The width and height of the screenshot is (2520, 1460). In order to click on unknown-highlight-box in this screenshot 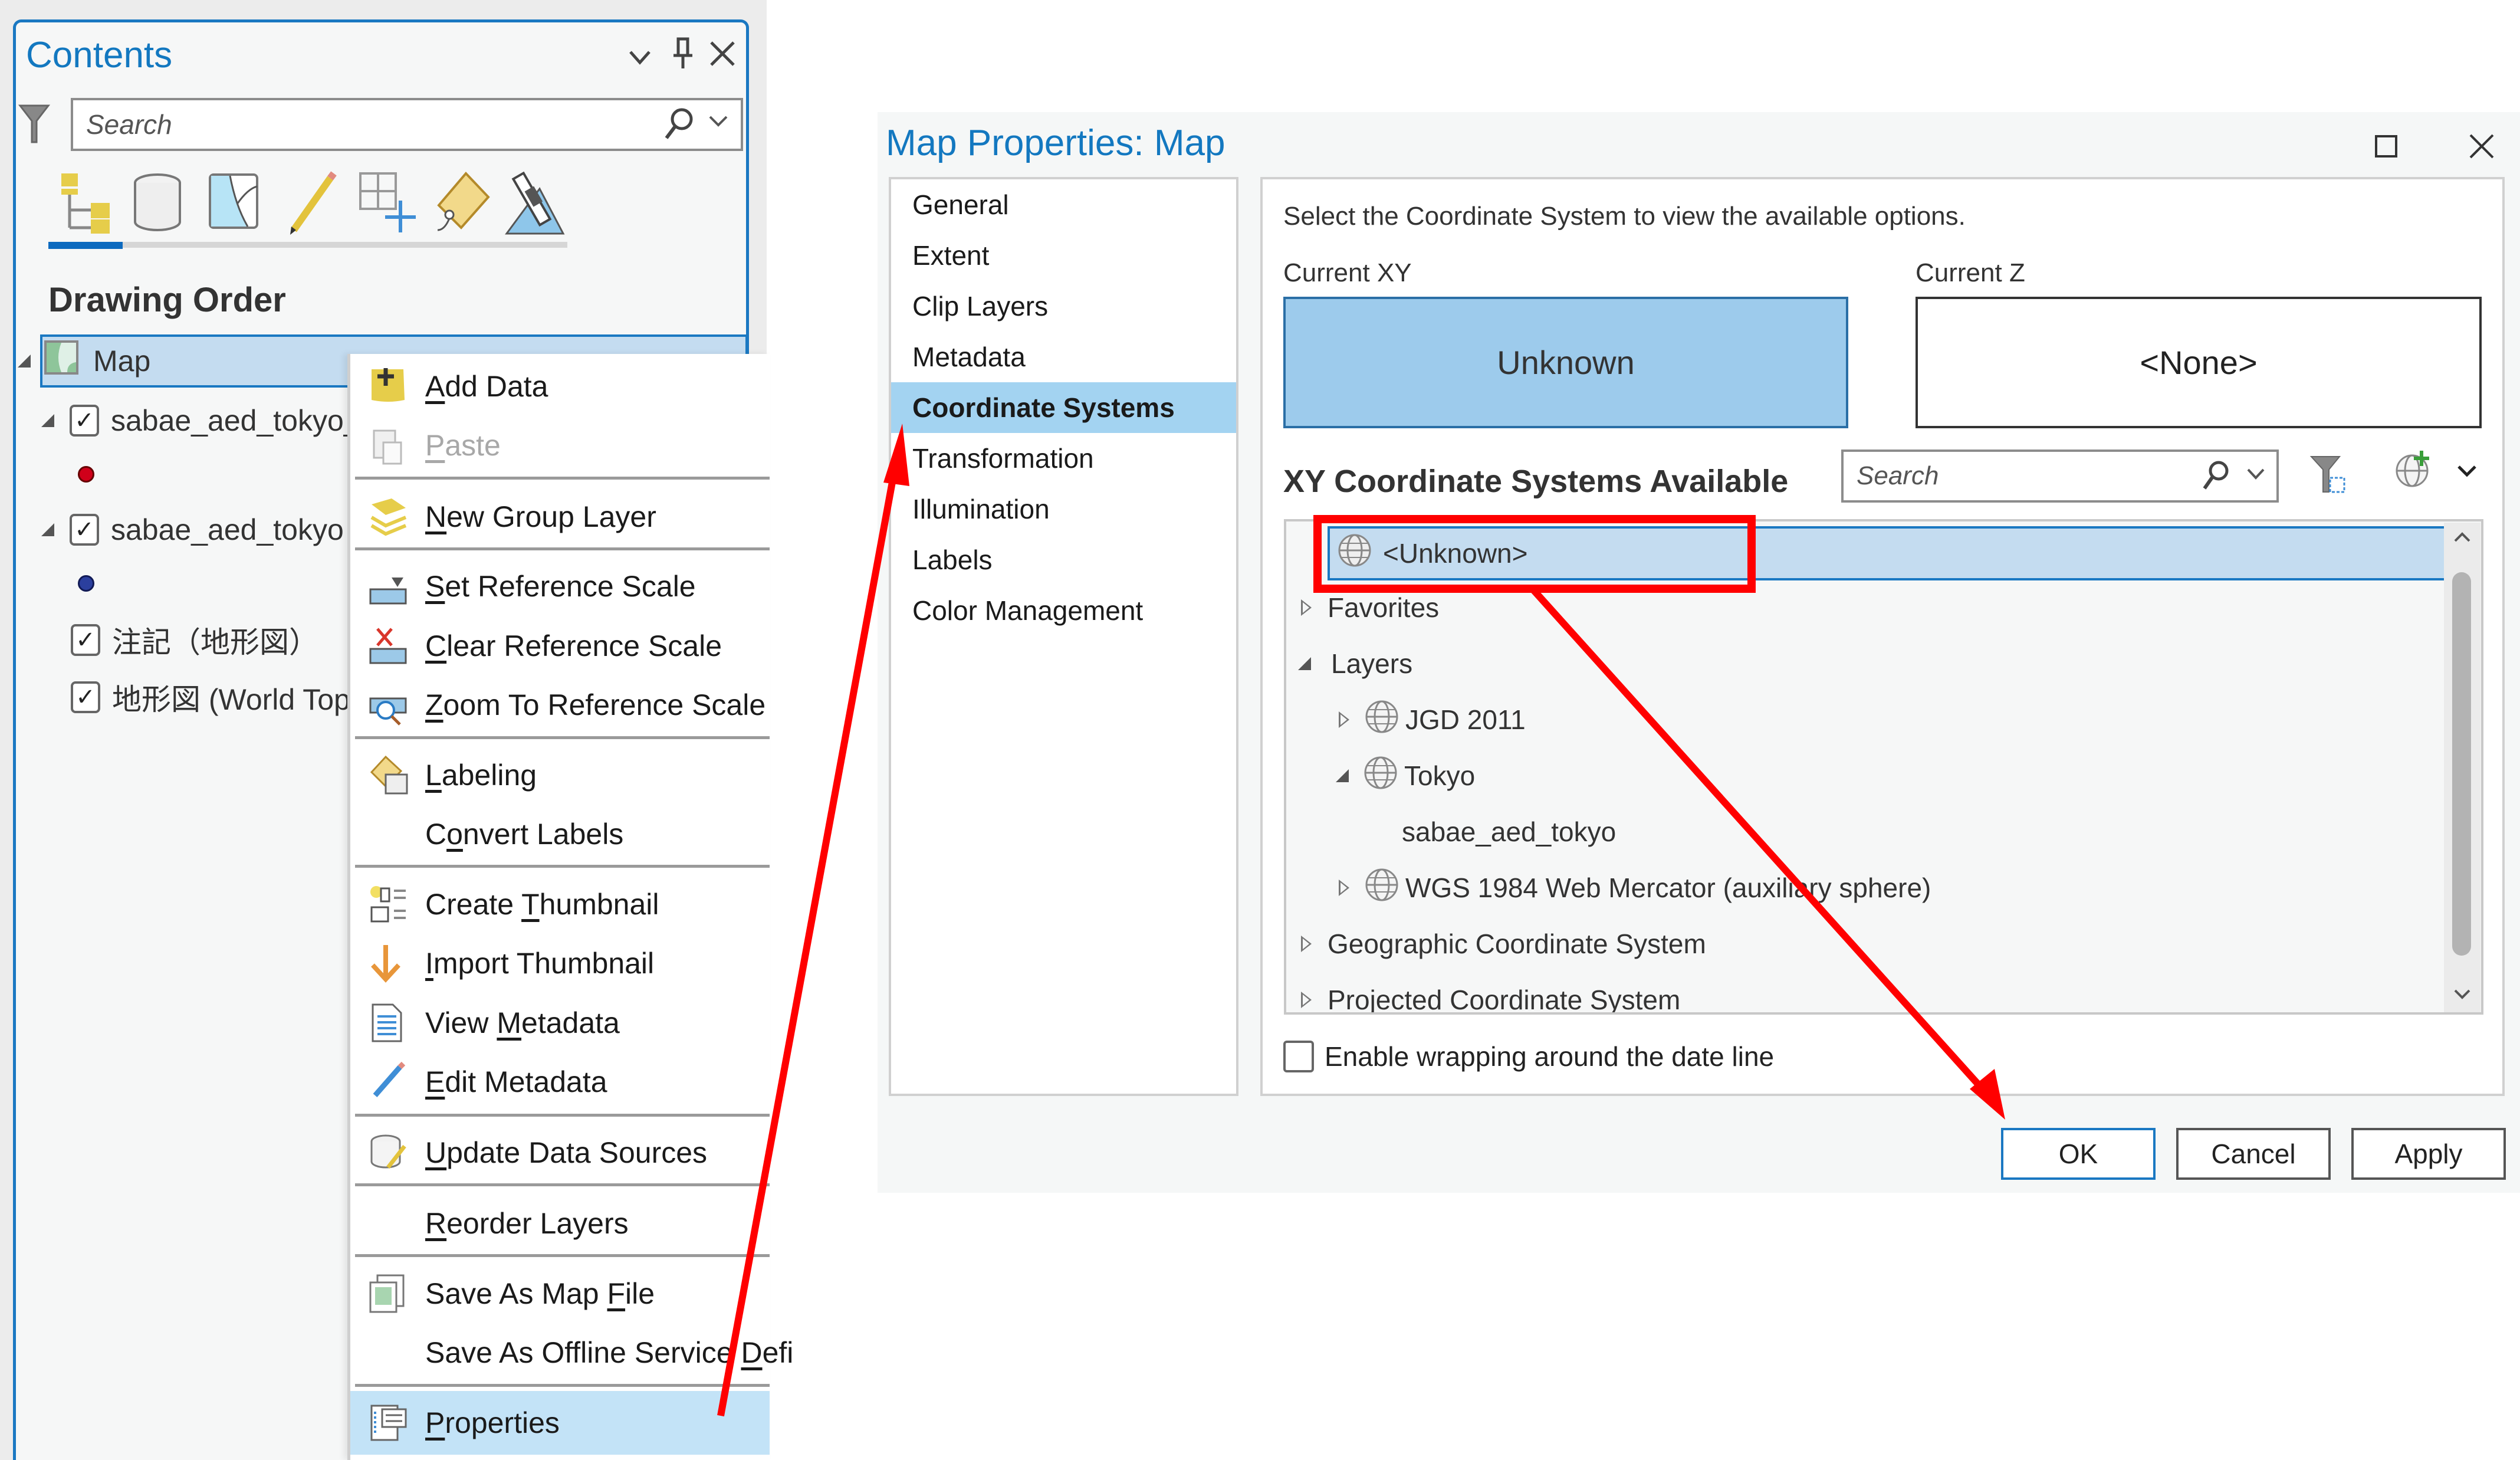, I will do `click(1534, 554)`.